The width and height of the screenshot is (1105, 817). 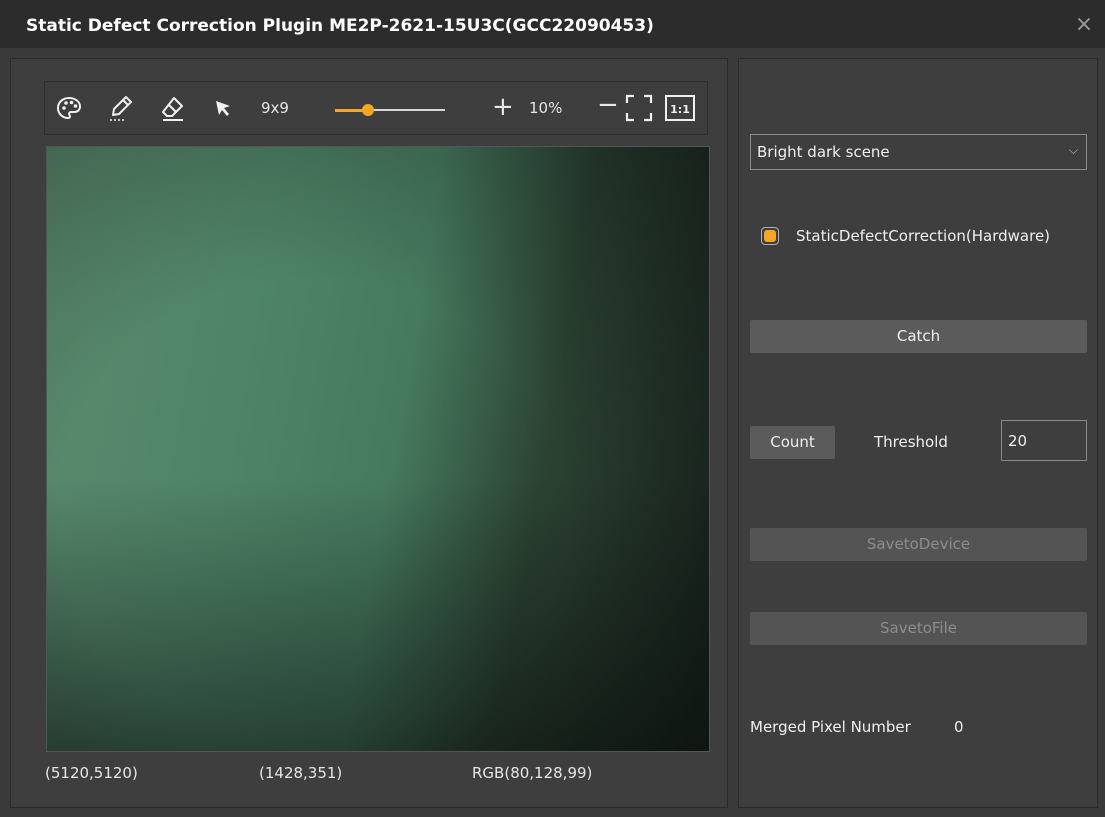 I want to click on image-toolbar: 9x9 + 10% − 1:1, so click(x=376, y=108).